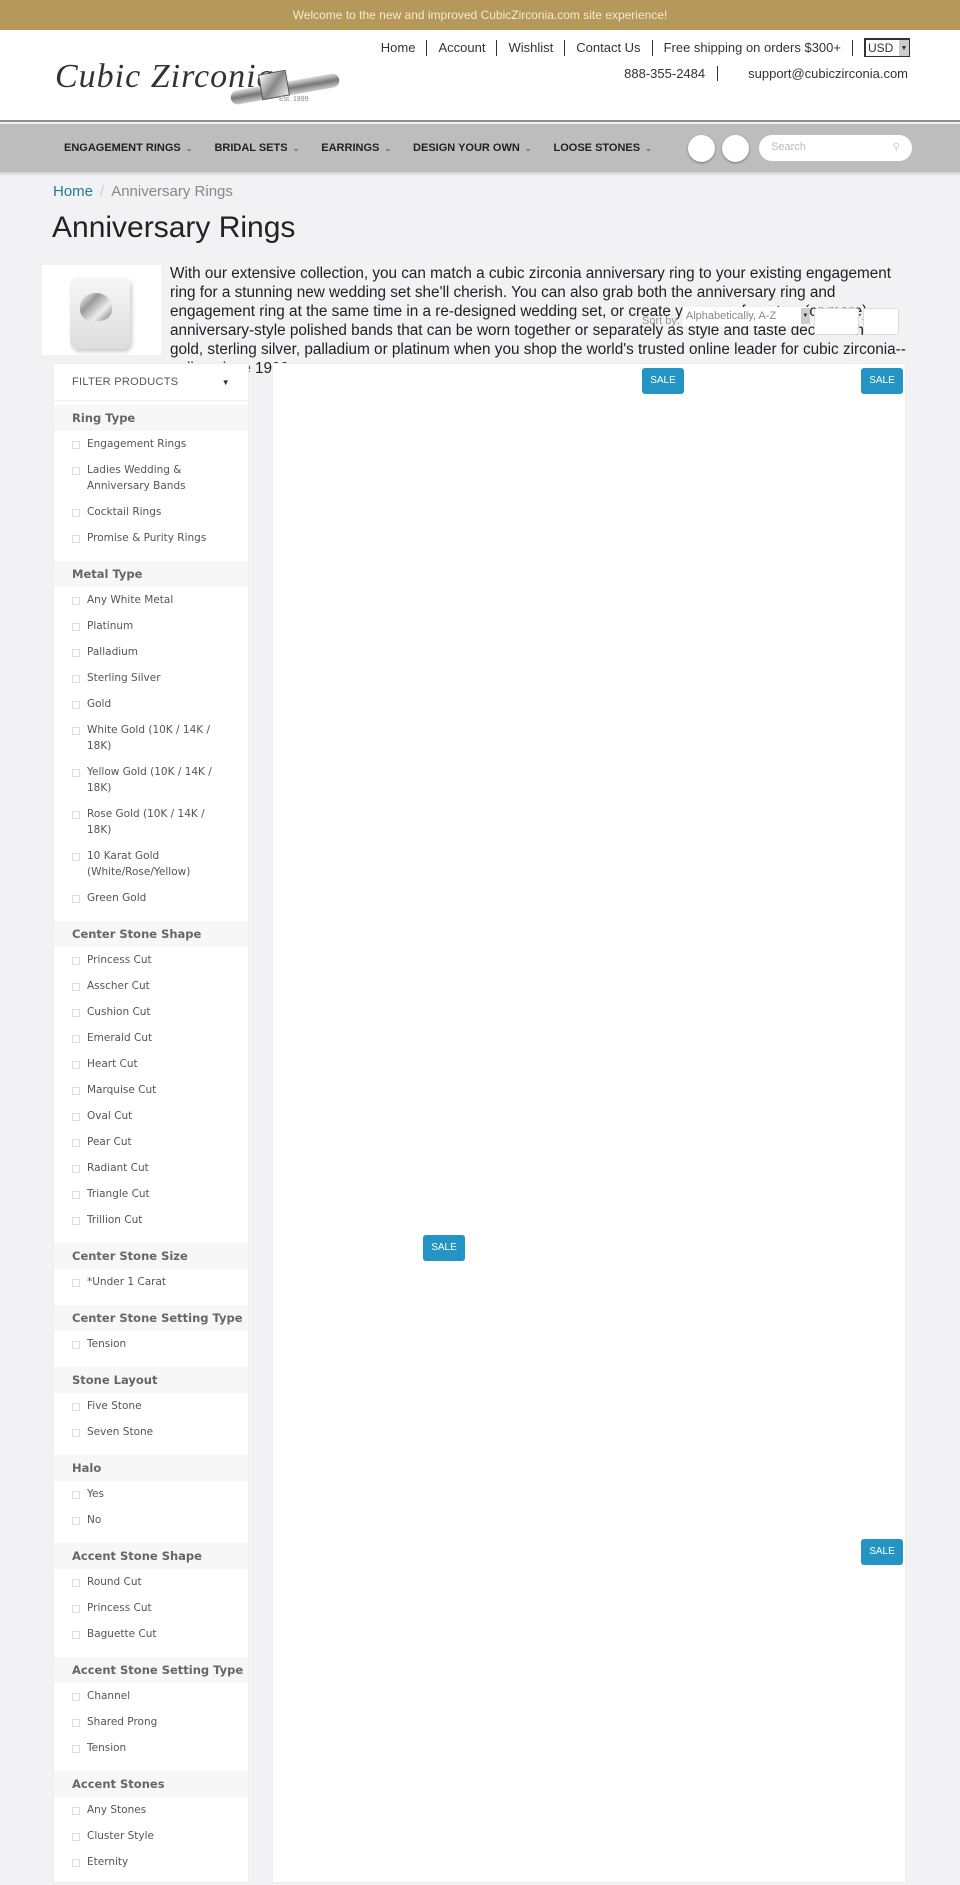 Image resolution: width=960 pixels, height=1885 pixels. I want to click on cart-icon, so click(735, 148).